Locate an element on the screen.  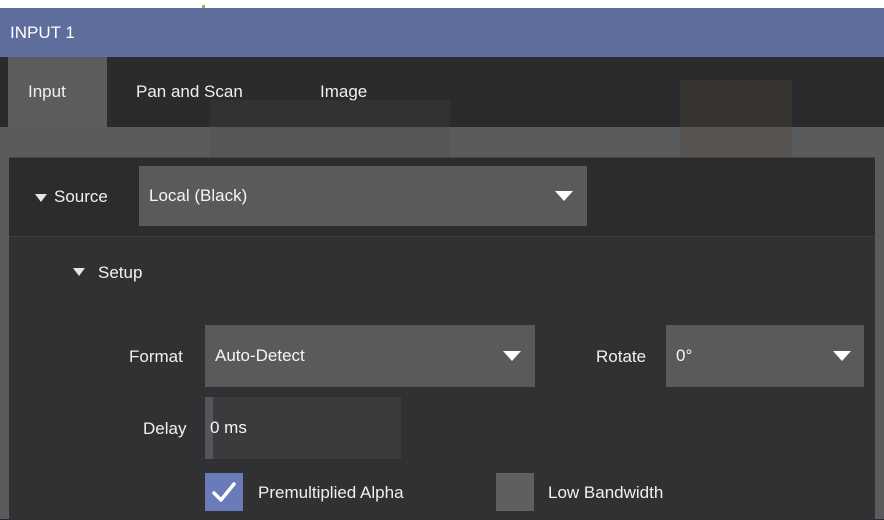
background-shadow is located at coordinates (330, 130).